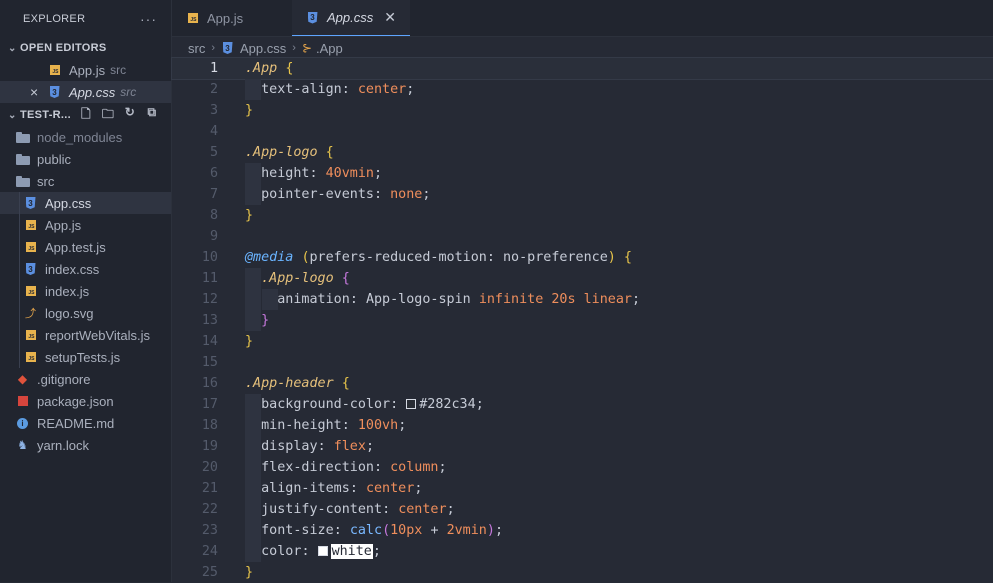  I want to click on code-line: 20 flex-direction: column;, so click(582, 467).